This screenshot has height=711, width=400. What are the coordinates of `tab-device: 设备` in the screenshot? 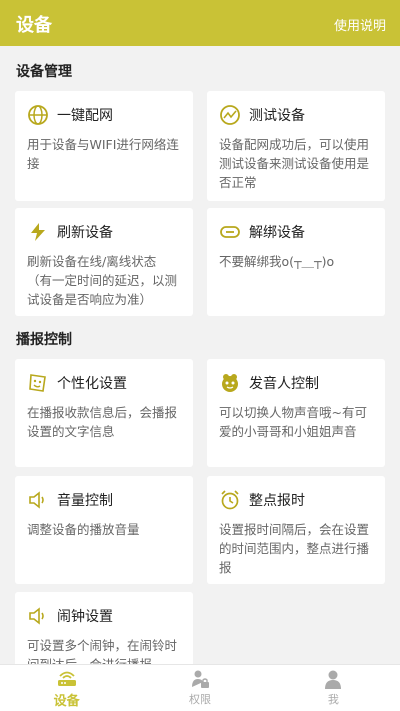 It's located at (66, 688).